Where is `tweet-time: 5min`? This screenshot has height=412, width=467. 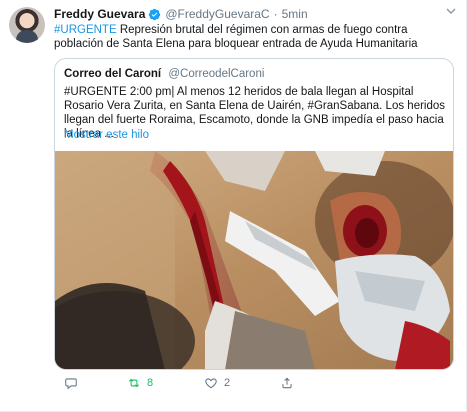
tweet-time: 5min is located at coordinates (295, 14).